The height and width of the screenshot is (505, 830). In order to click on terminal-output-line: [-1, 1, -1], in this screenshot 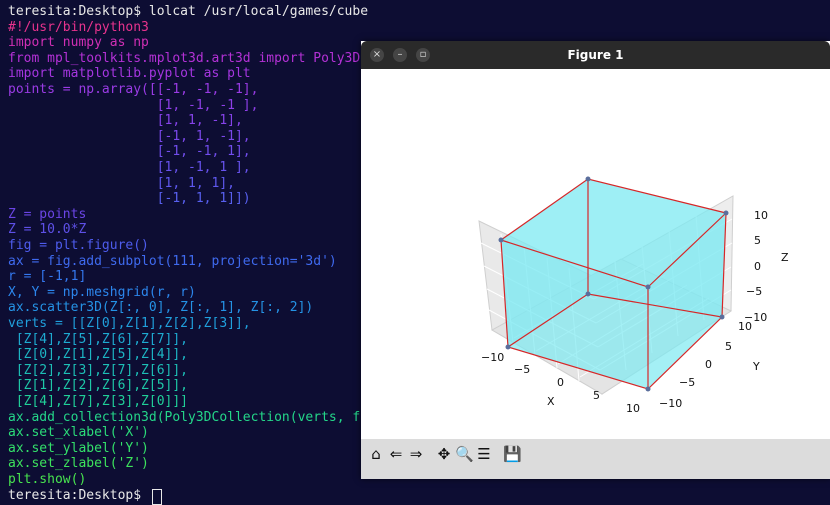, I will do `click(129, 136)`.